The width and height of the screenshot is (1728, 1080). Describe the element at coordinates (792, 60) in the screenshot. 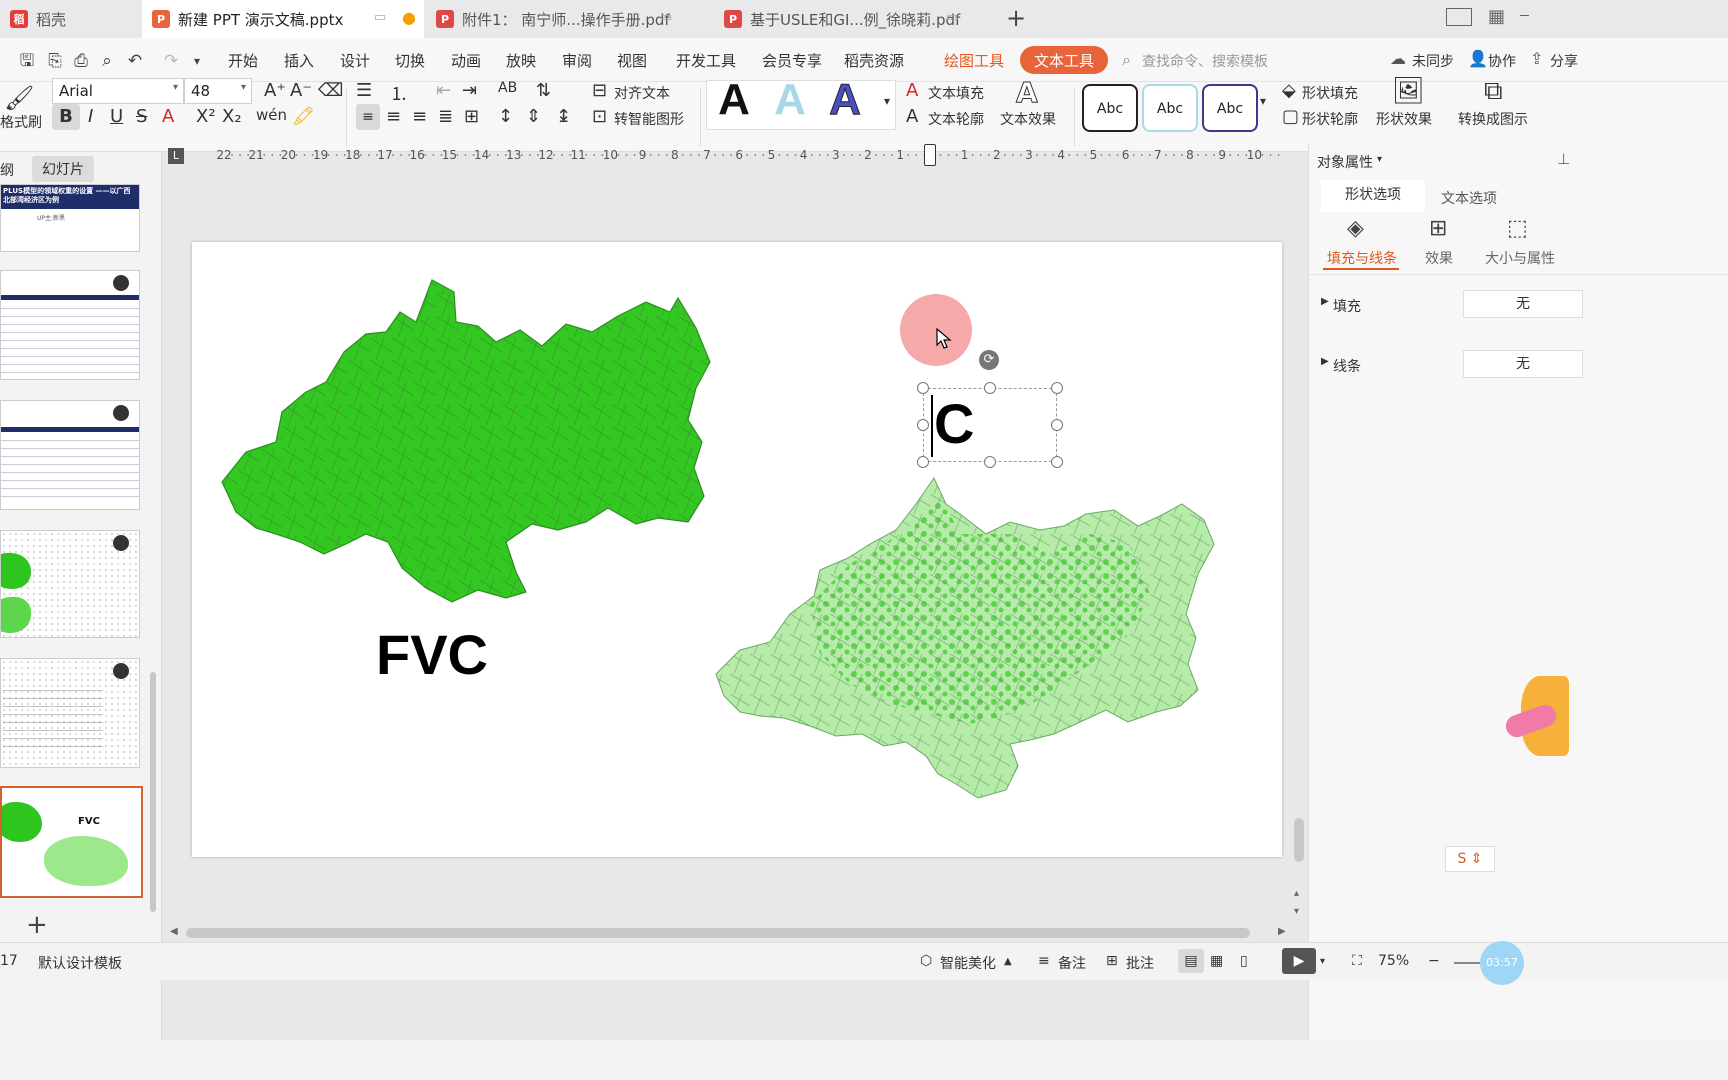

I see `menu-member: 会员专享` at that location.